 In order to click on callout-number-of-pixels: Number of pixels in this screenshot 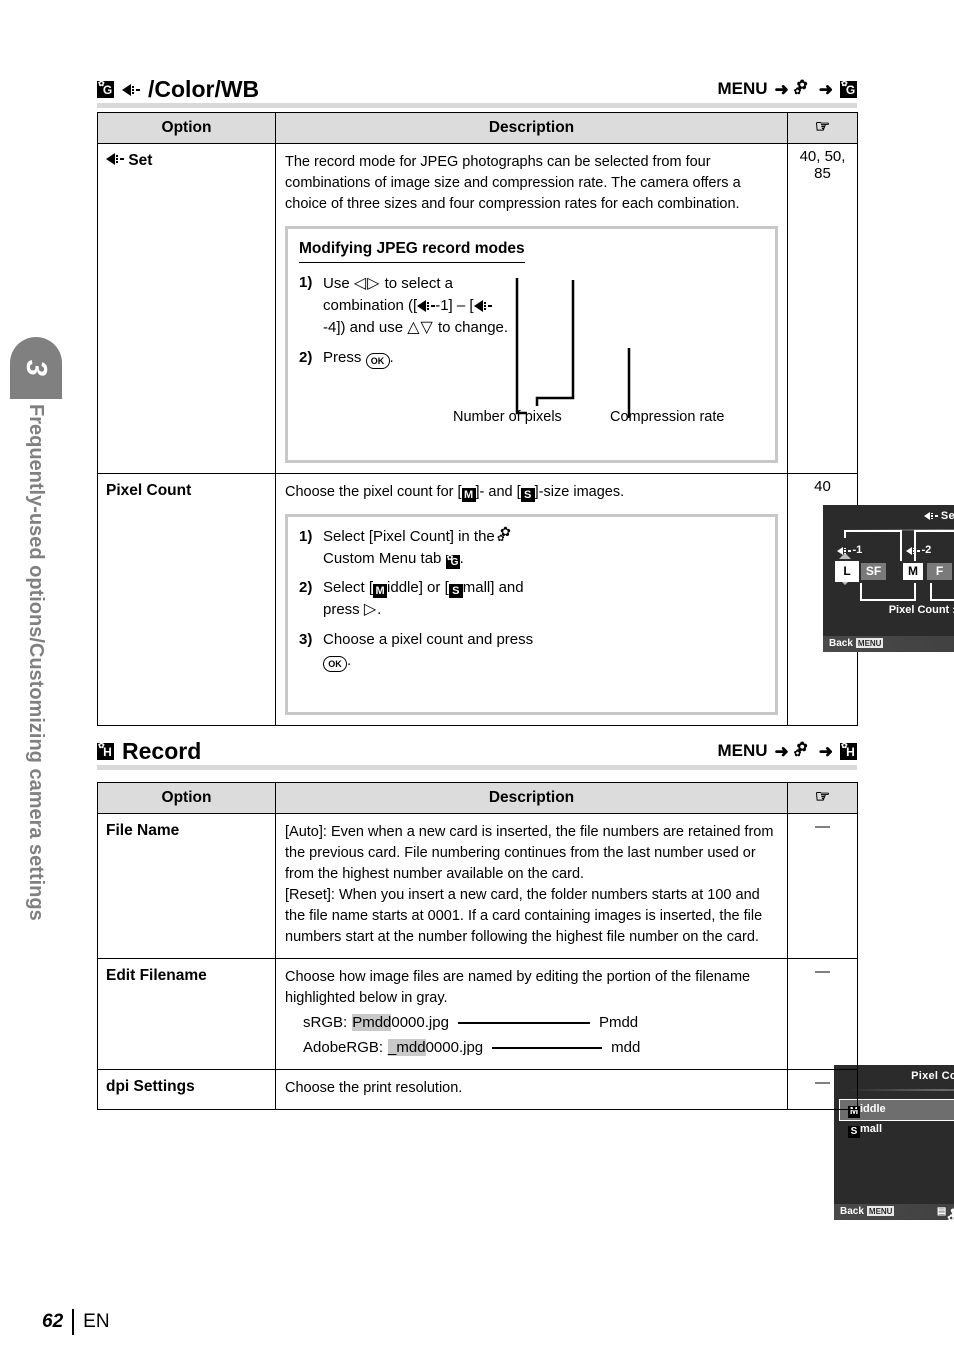, I will do `click(507, 417)`.